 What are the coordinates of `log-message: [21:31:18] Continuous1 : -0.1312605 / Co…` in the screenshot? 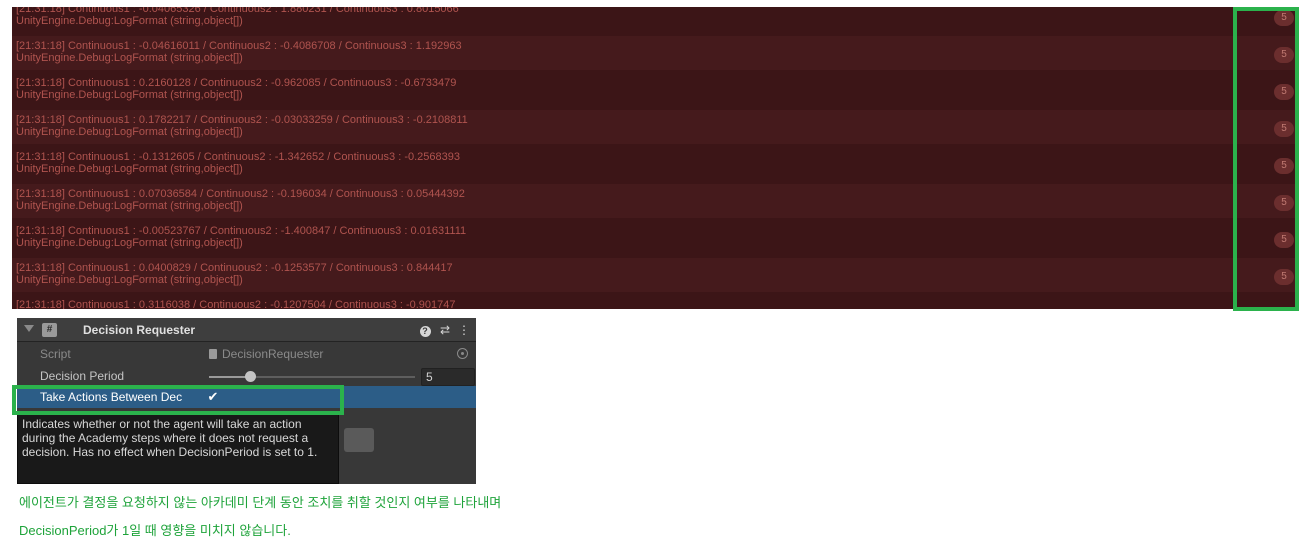 It's located at (238, 157).